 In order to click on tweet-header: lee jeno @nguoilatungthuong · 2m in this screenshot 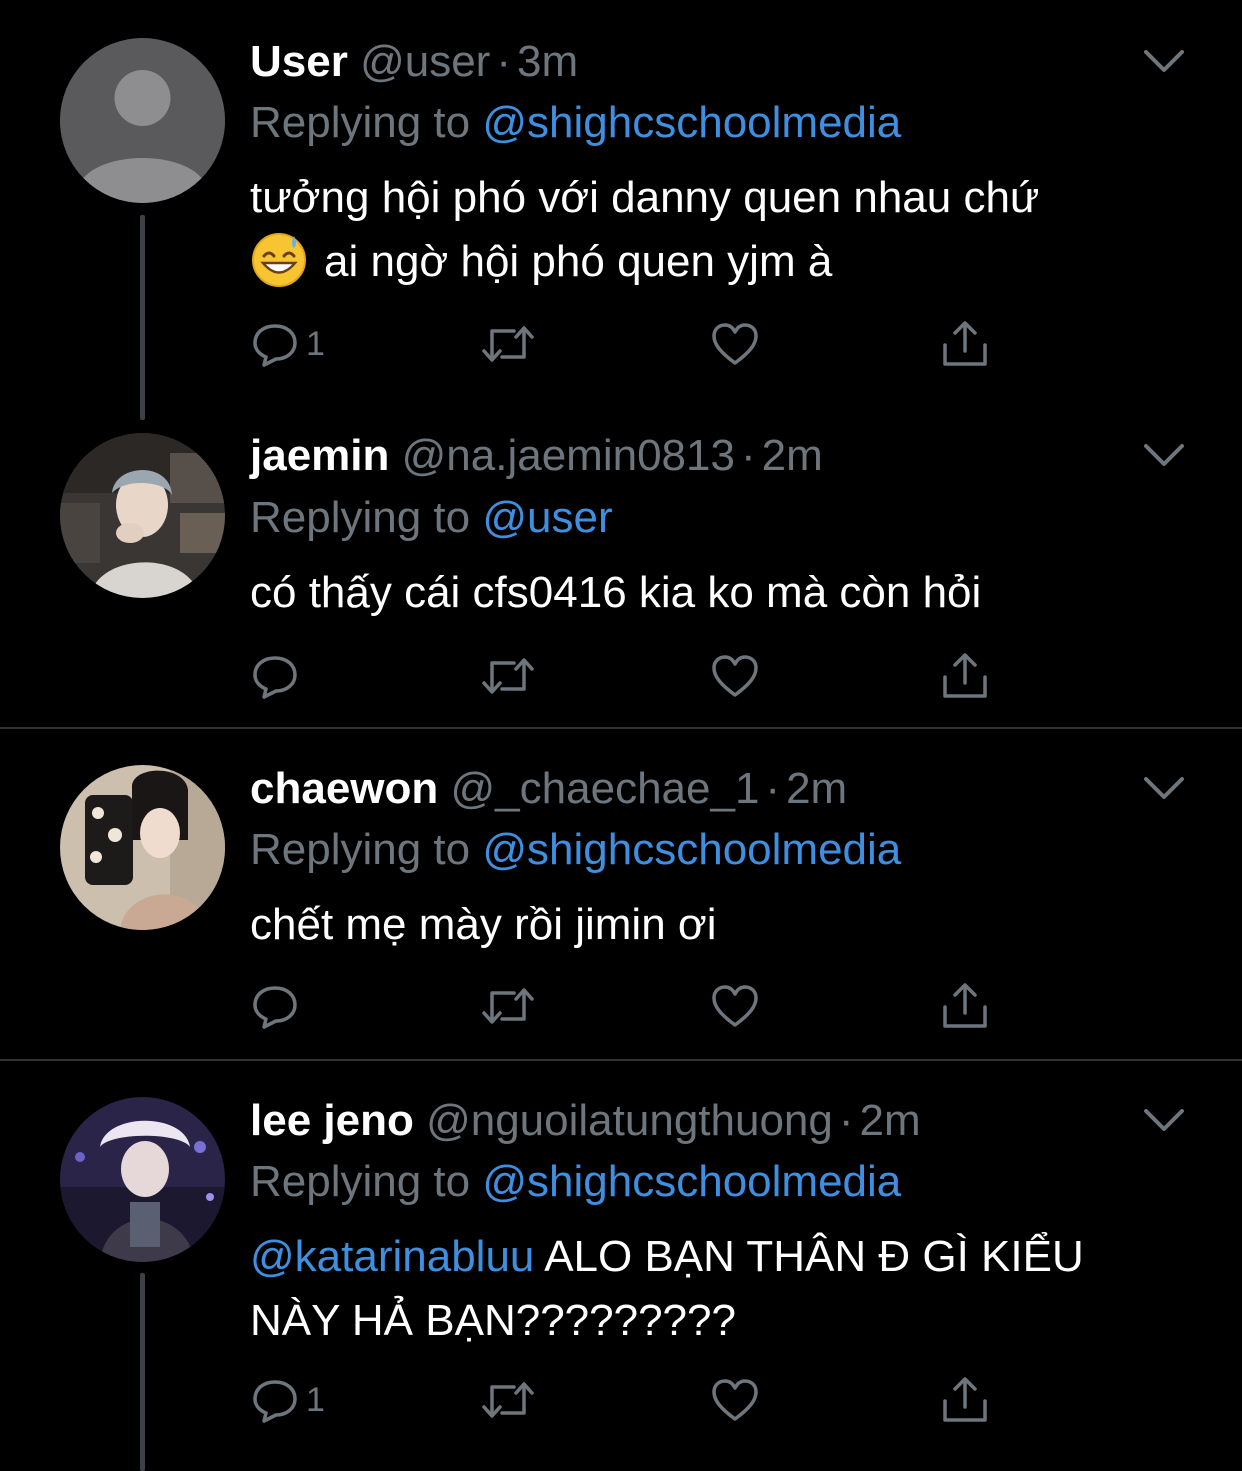, I will do `click(585, 1121)`.